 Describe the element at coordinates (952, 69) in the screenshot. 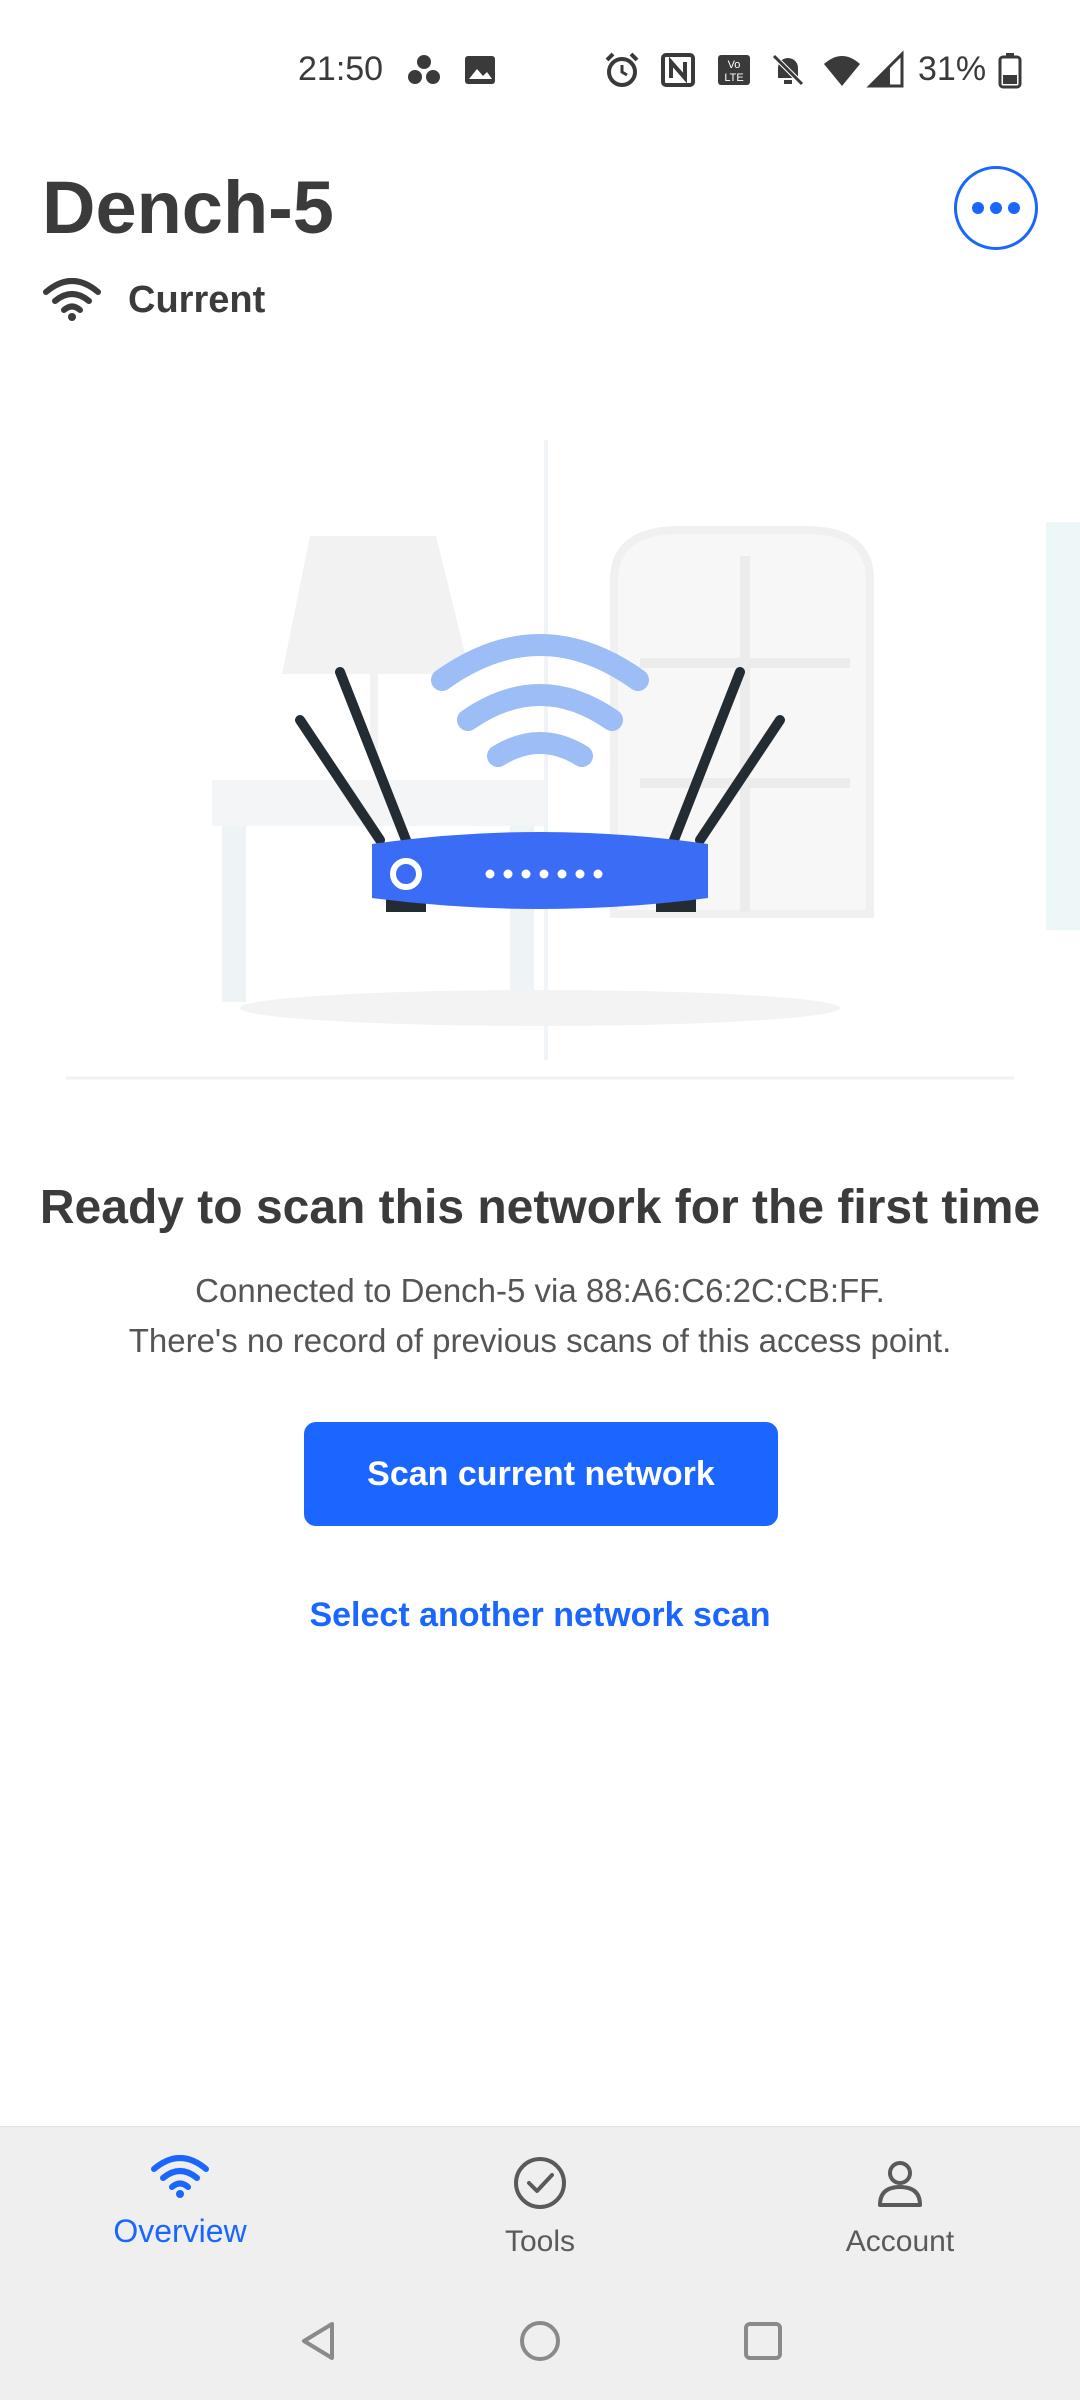

I see `battery-percent: 31%` at that location.